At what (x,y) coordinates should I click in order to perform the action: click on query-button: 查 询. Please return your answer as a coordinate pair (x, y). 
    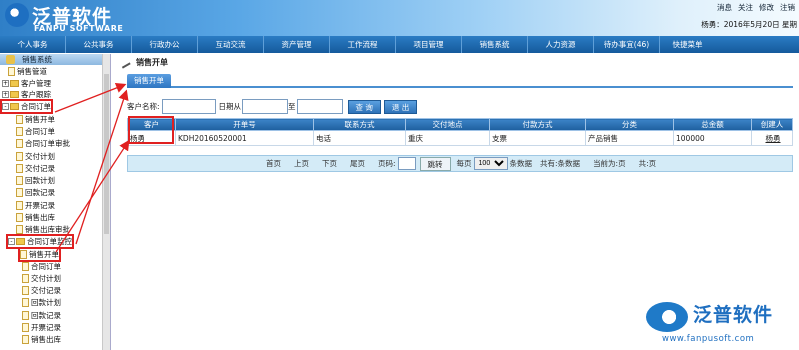
    Looking at the image, I should click on (364, 106).